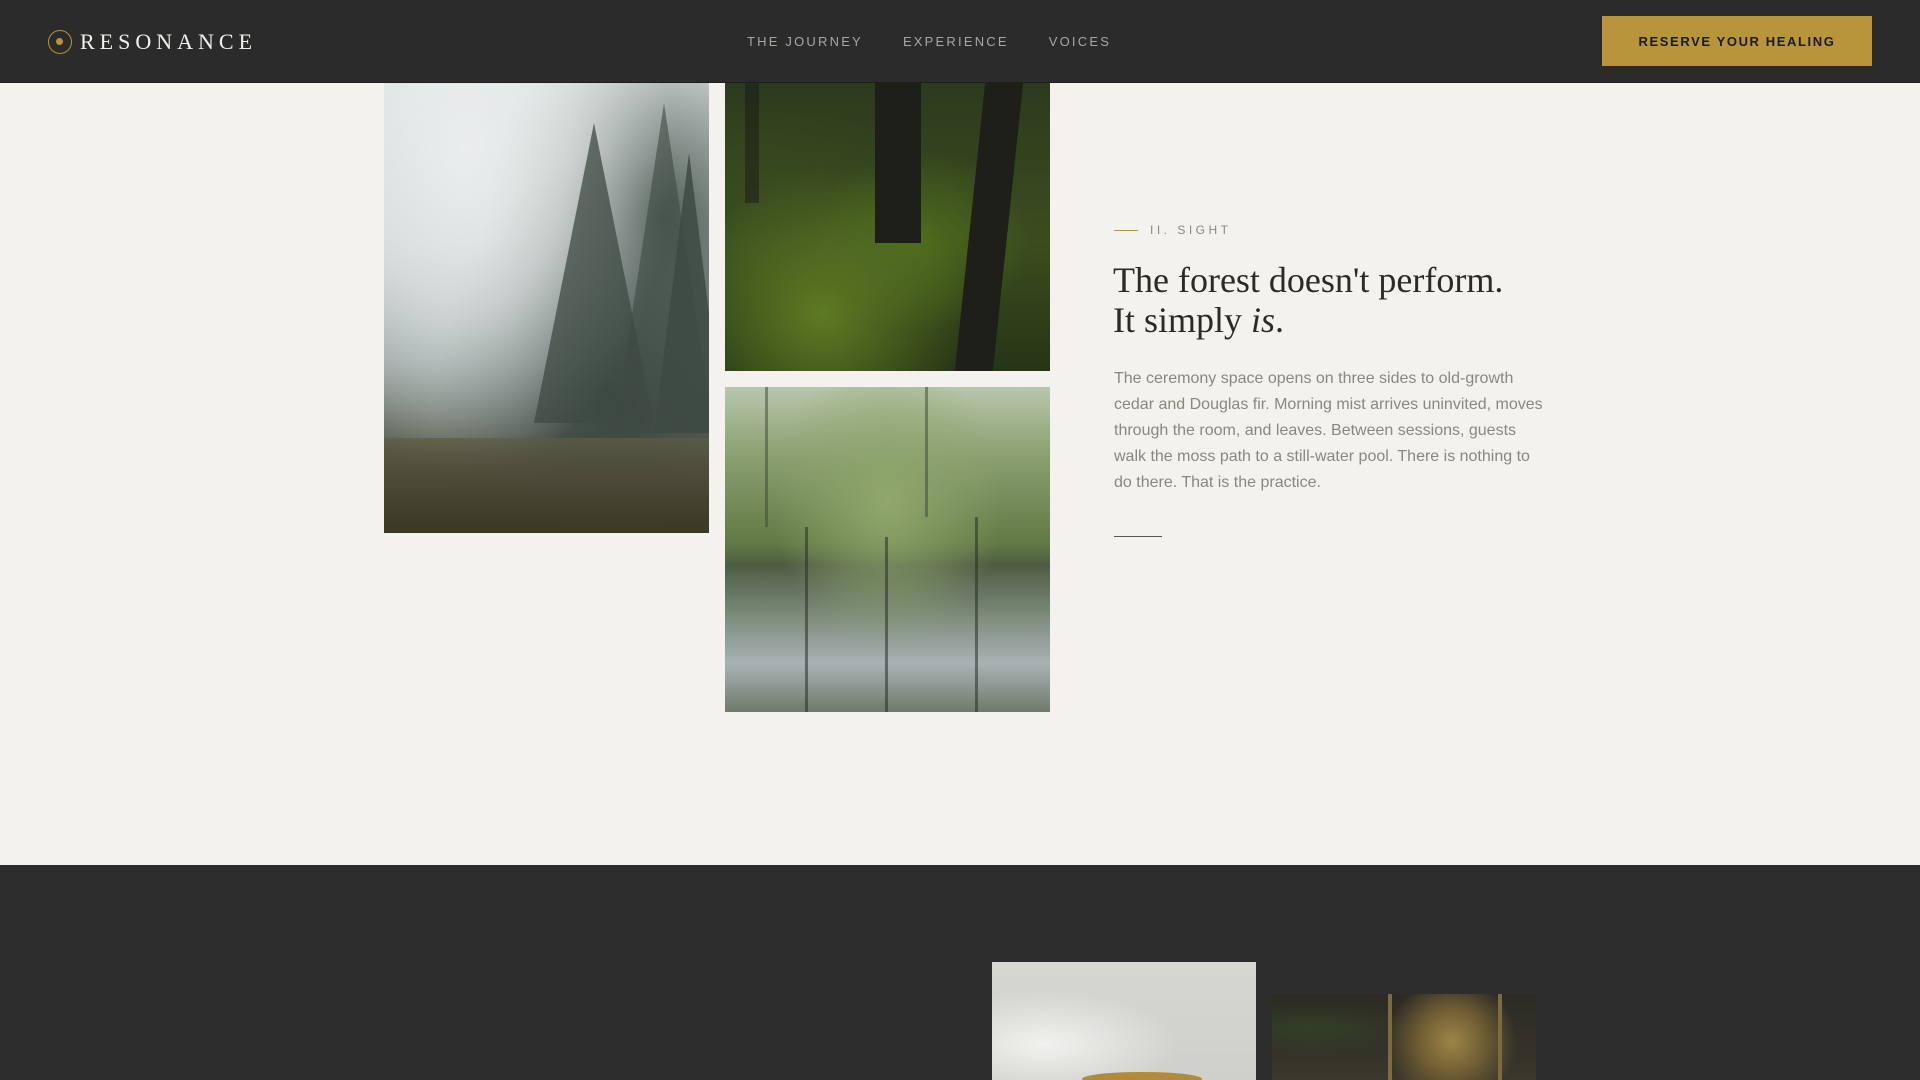 This screenshot has width=1920, height=1080. Describe the element at coordinates (1404, 1037) in the screenshot. I see `gong-photo` at that location.